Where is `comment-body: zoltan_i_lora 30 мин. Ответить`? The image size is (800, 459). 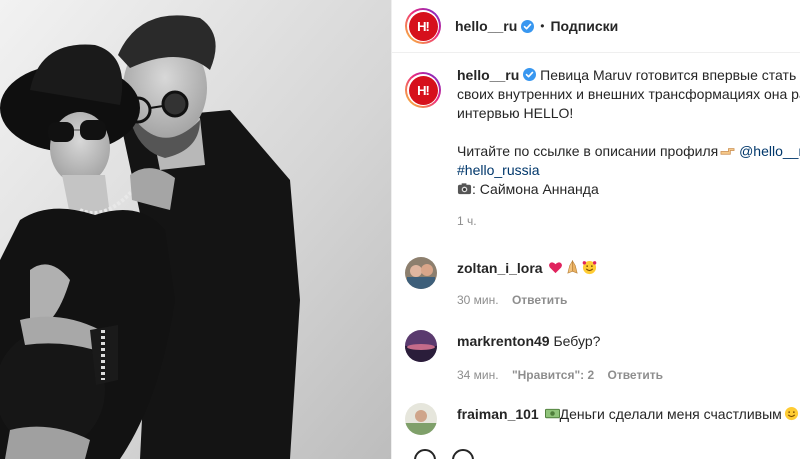
comment-body: zoltan_i_lora 30 мин. Ответить is located at coordinates (527, 283).